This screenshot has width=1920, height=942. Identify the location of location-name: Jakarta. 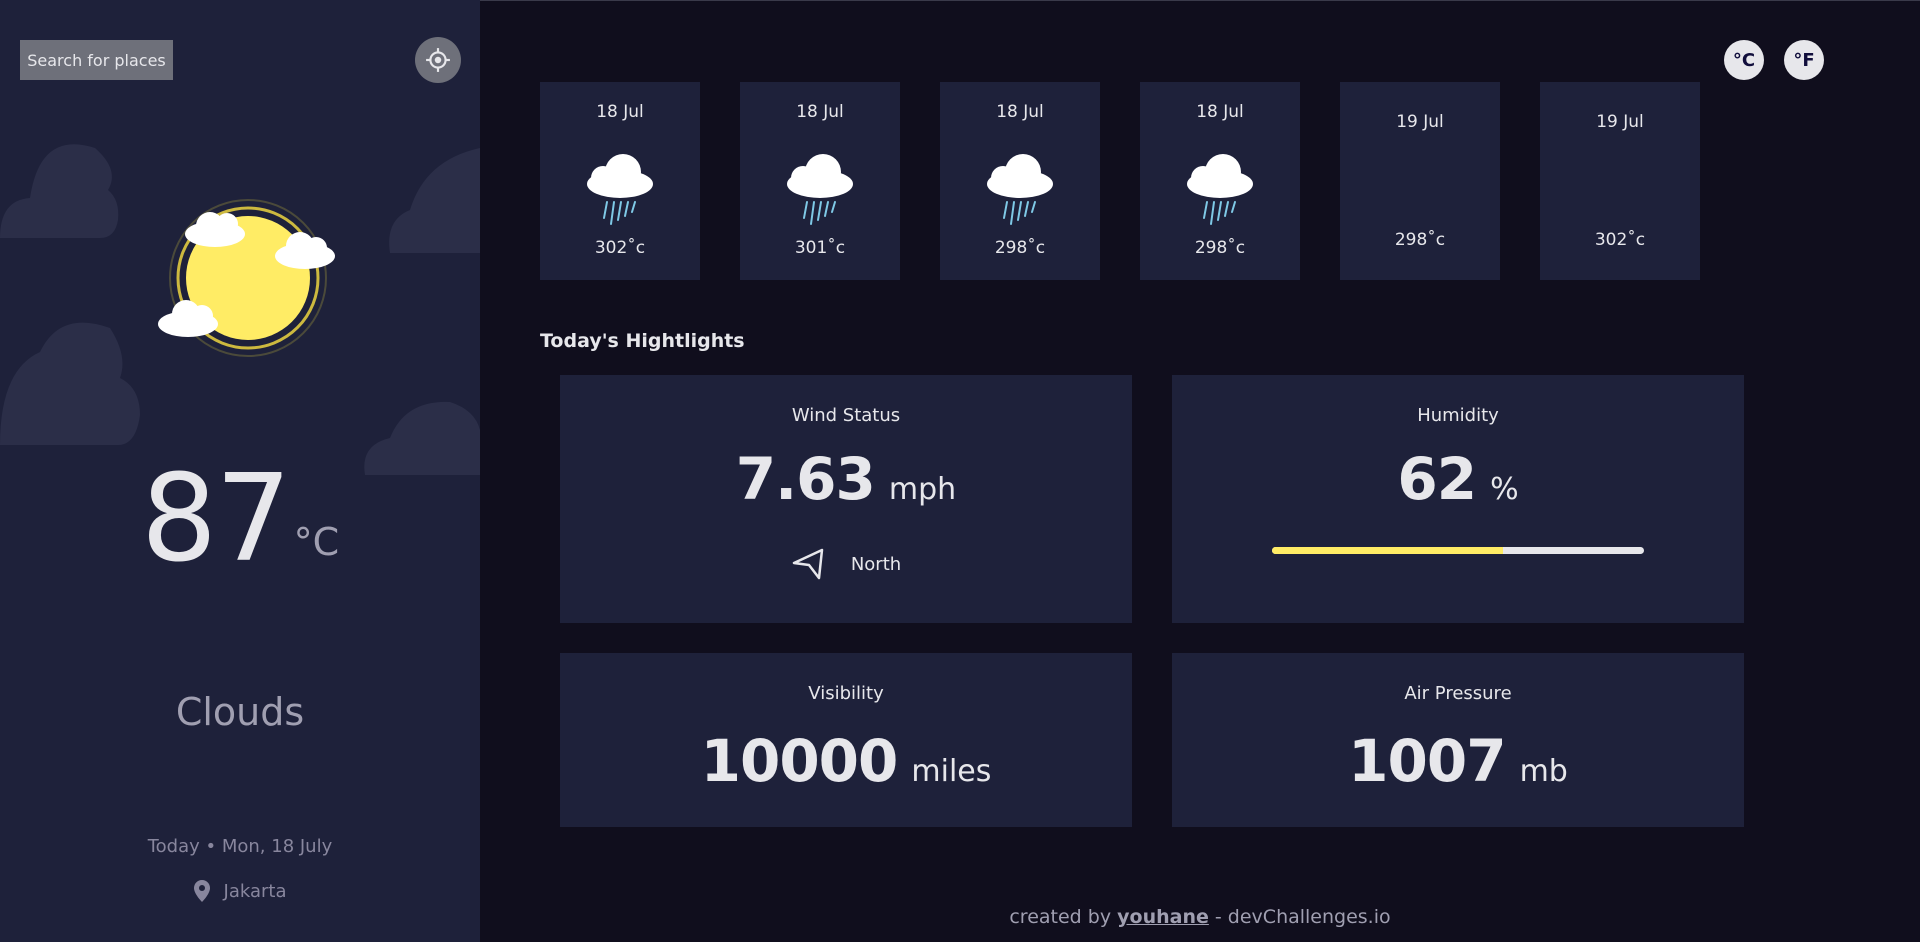
(255, 891).